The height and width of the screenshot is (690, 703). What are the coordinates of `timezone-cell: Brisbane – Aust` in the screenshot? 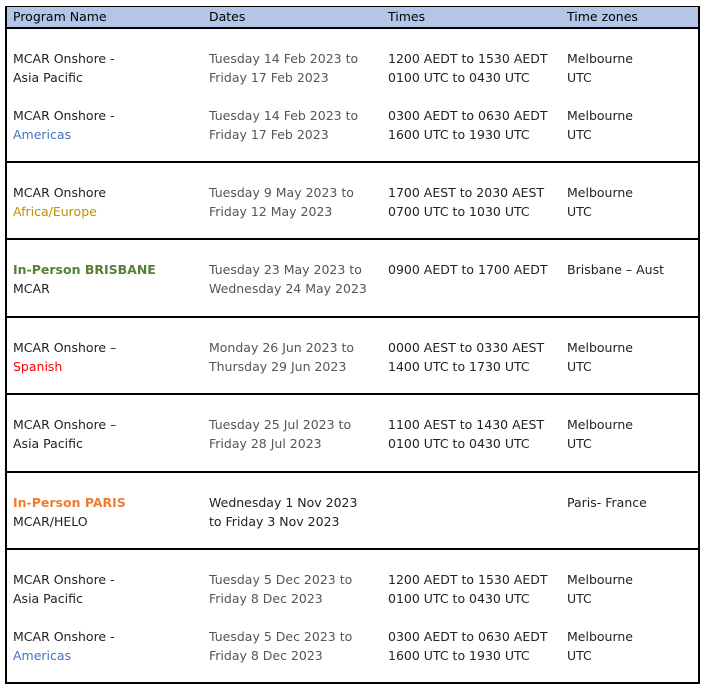 It's located at (630, 278).